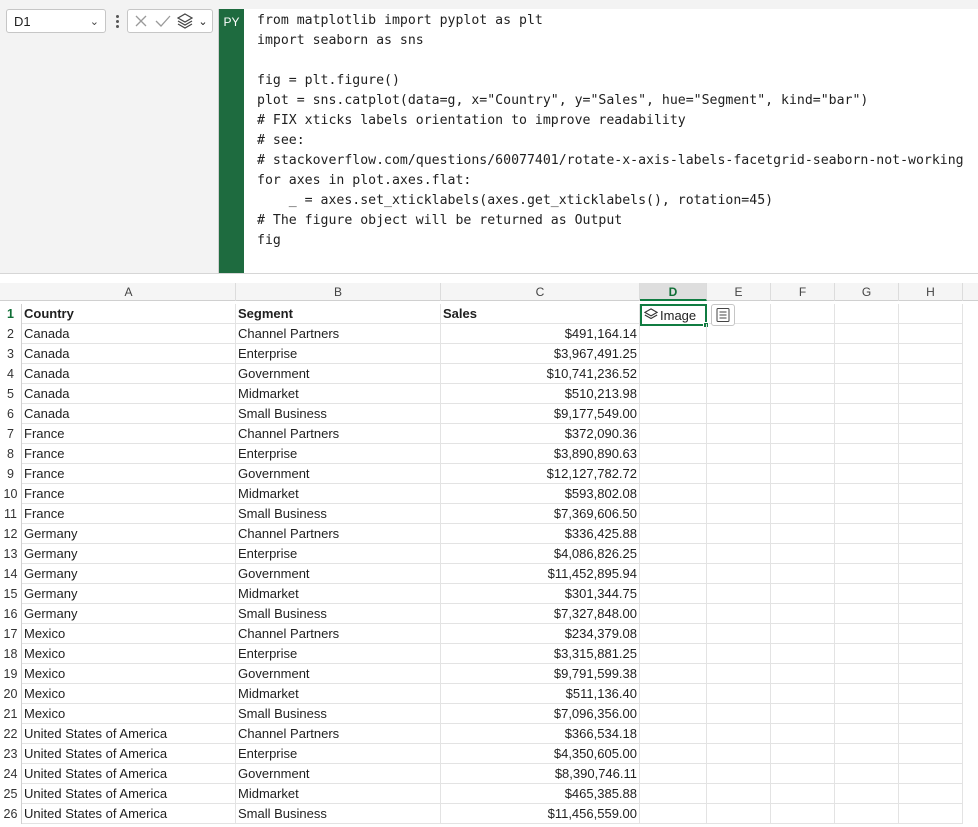 The height and width of the screenshot is (827, 978). I want to click on cell-b7: Channel Partners, so click(338, 434).